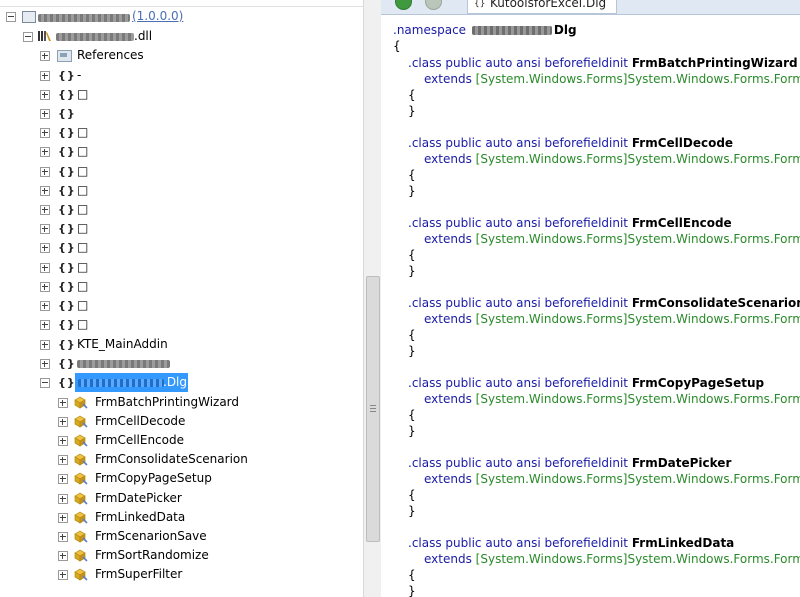 Image resolution: width=800 pixels, height=597 pixels. What do you see at coordinates (181, 113) in the screenshot?
I see `tree-node-namespace: {}` at bounding box center [181, 113].